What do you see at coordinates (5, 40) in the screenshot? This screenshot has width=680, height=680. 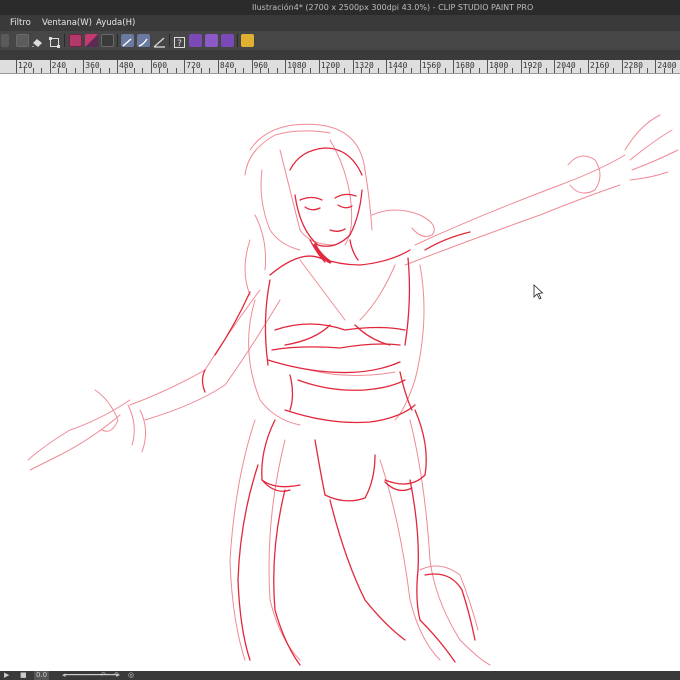 I see `arrow-icon` at bounding box center [5, 40].